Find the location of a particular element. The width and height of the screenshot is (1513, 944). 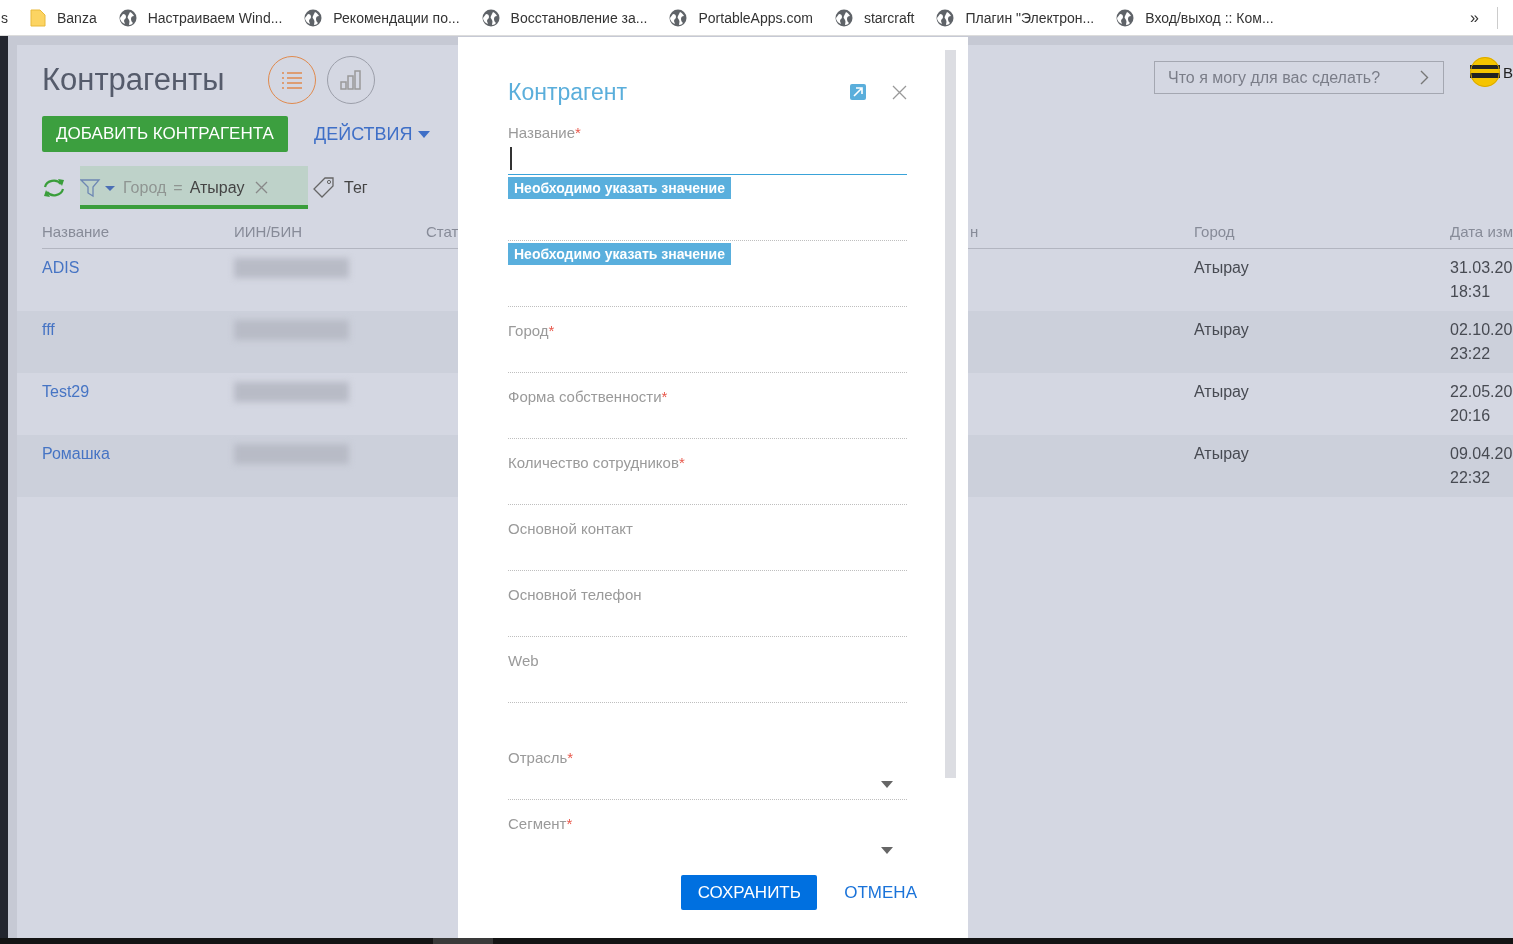

open-in-new-icon is located at coordinates (858, 92).